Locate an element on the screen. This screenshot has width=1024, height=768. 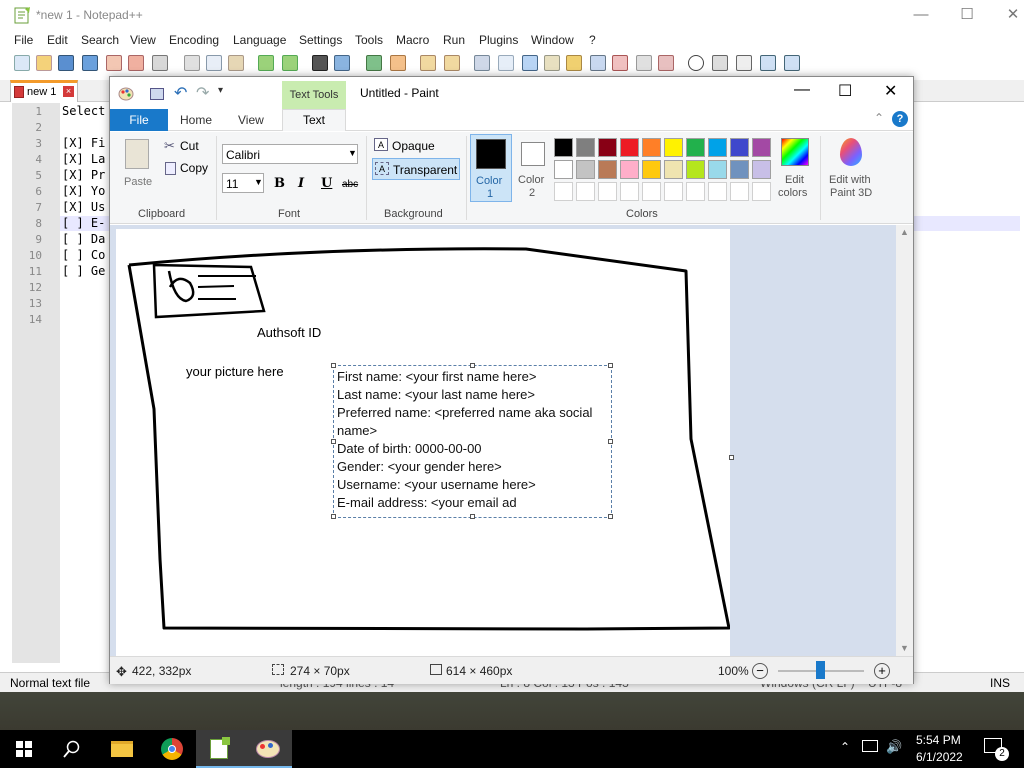
font-size-select: 11 ▼ is located at coordinates (243, 183).